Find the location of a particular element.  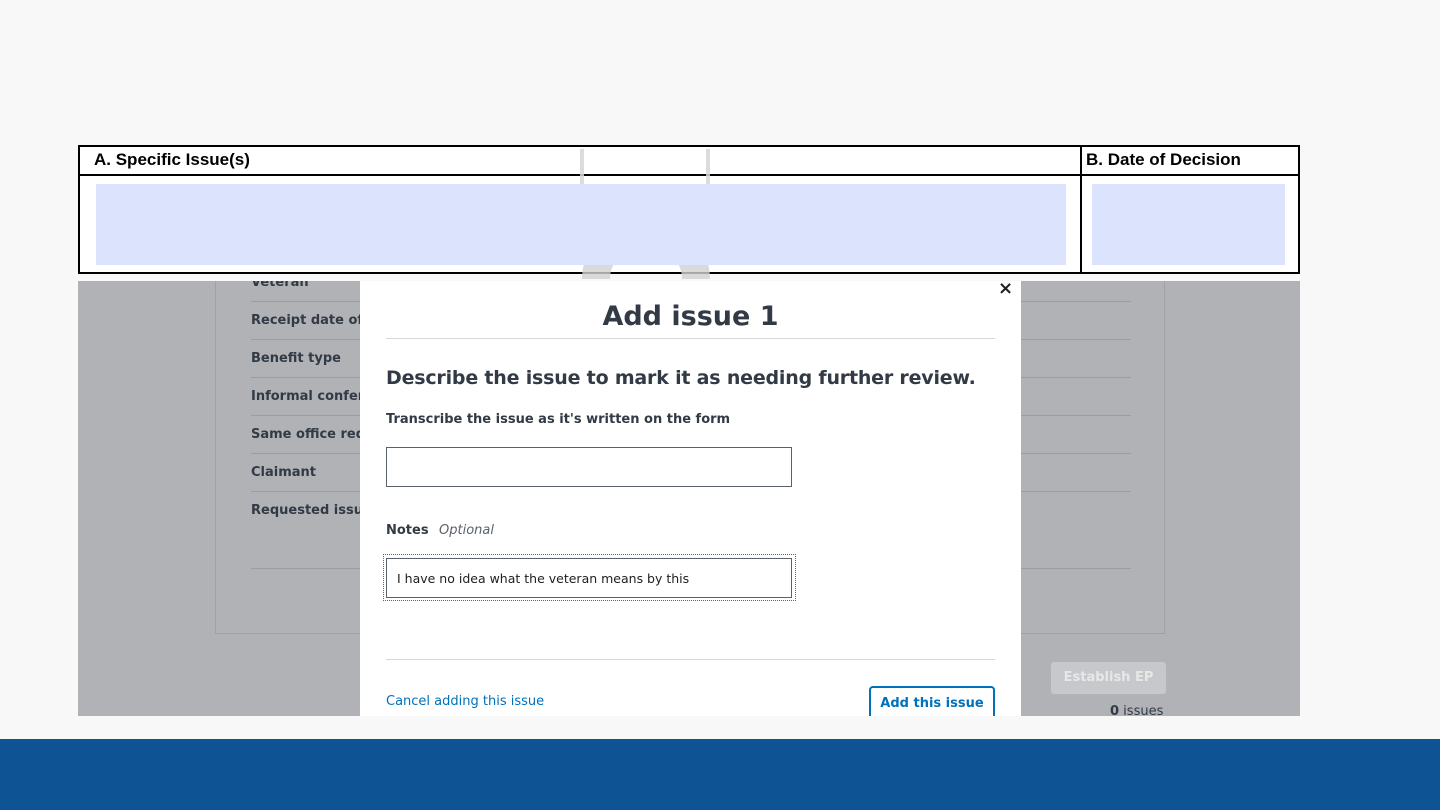

close-icon: × is located at coordinates (1005, 289).